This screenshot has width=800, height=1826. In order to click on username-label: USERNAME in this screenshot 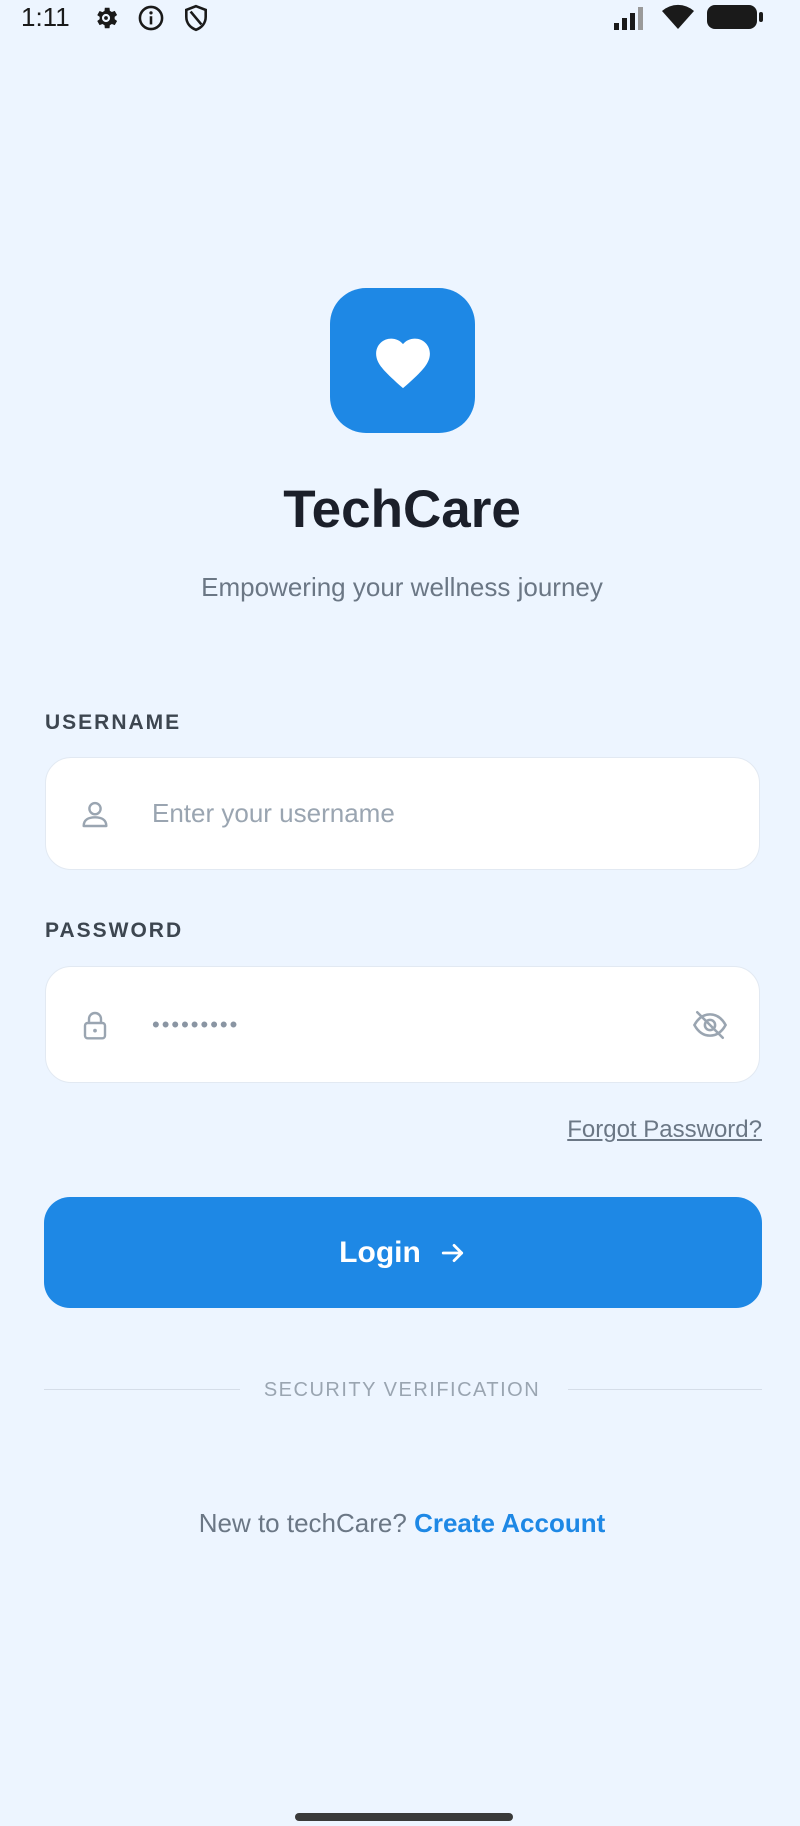, I will do `click(113, 722)`.